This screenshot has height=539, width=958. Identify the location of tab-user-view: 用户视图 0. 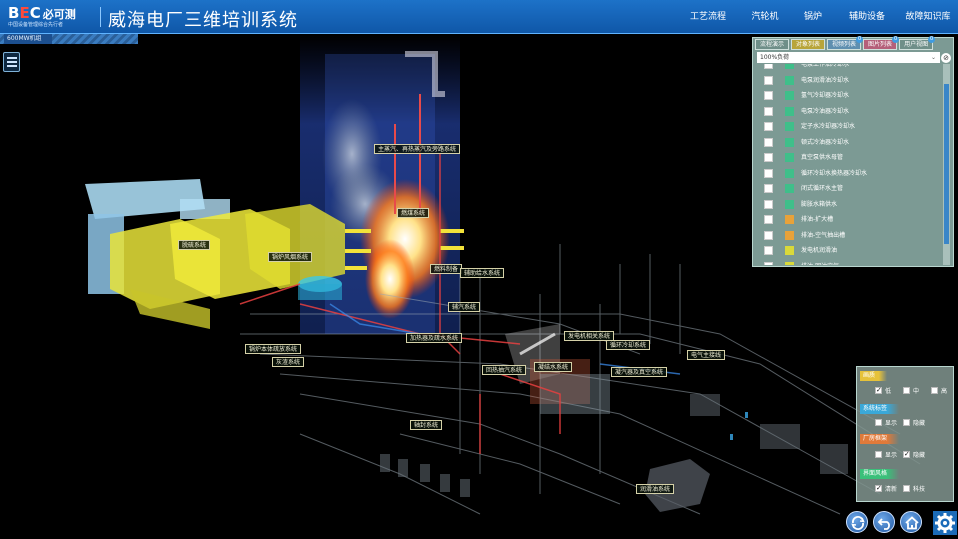
(917, 43).